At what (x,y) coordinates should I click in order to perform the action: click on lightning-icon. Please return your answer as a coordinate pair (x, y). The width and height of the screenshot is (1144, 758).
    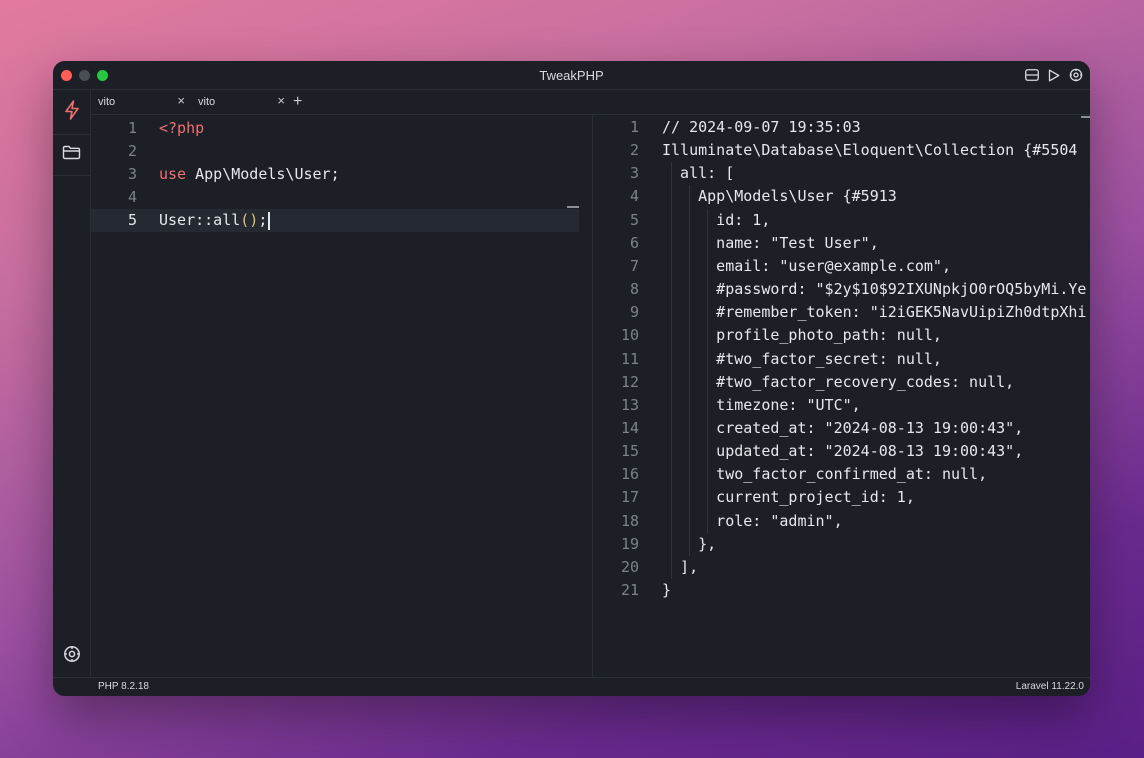
    Looking at the image, I should click on (72, 112).